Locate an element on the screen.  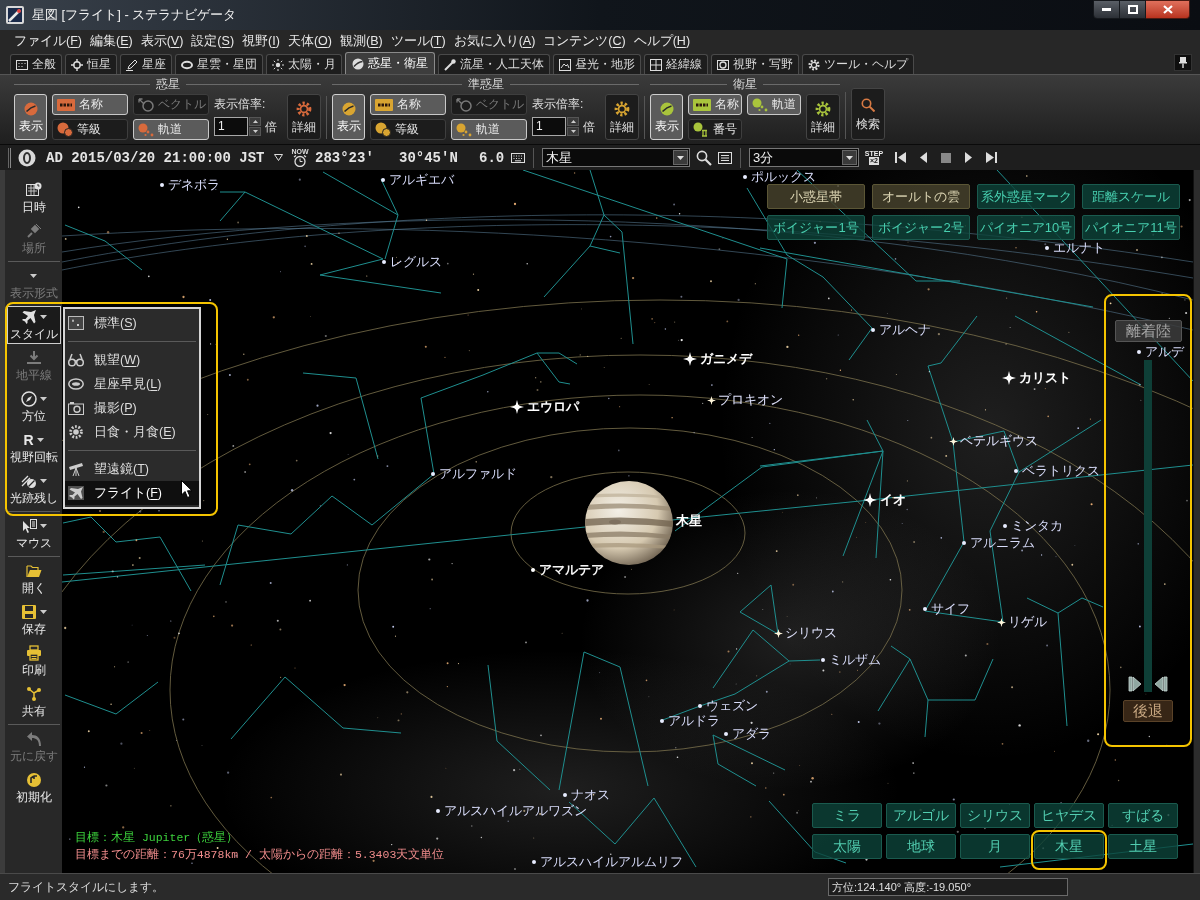
tab: 経緯線 is located at coordinates (676, 64).